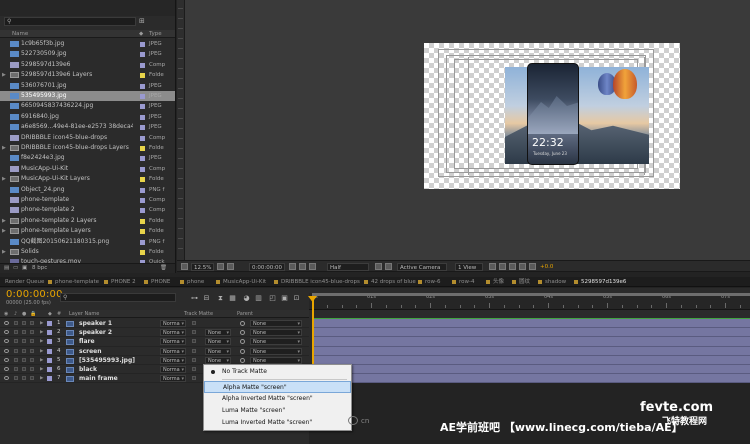 The image size is (750, 444). What do you see at coordinates (23, 281) in the screenshot?
I see `comp-tab: Render Queue` at bounding box center [23, 281].